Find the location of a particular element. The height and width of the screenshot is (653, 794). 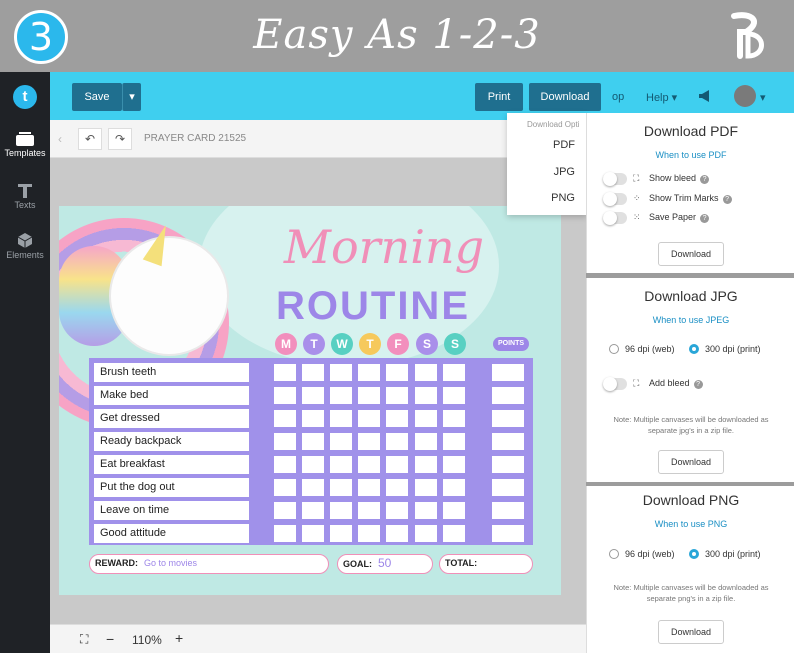

sidebar-item-texts: Texts is located at coordinates (25, 196).